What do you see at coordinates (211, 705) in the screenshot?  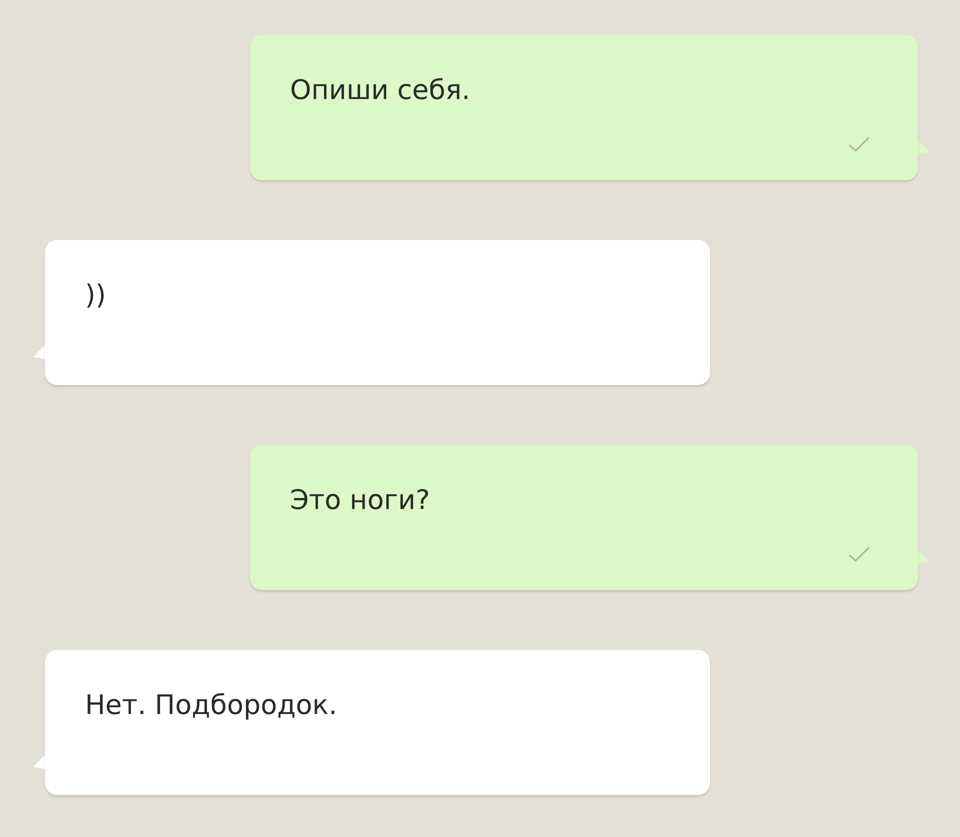 I see `message-text: Нет. Подбородок.` at bounding box center [211, 705].